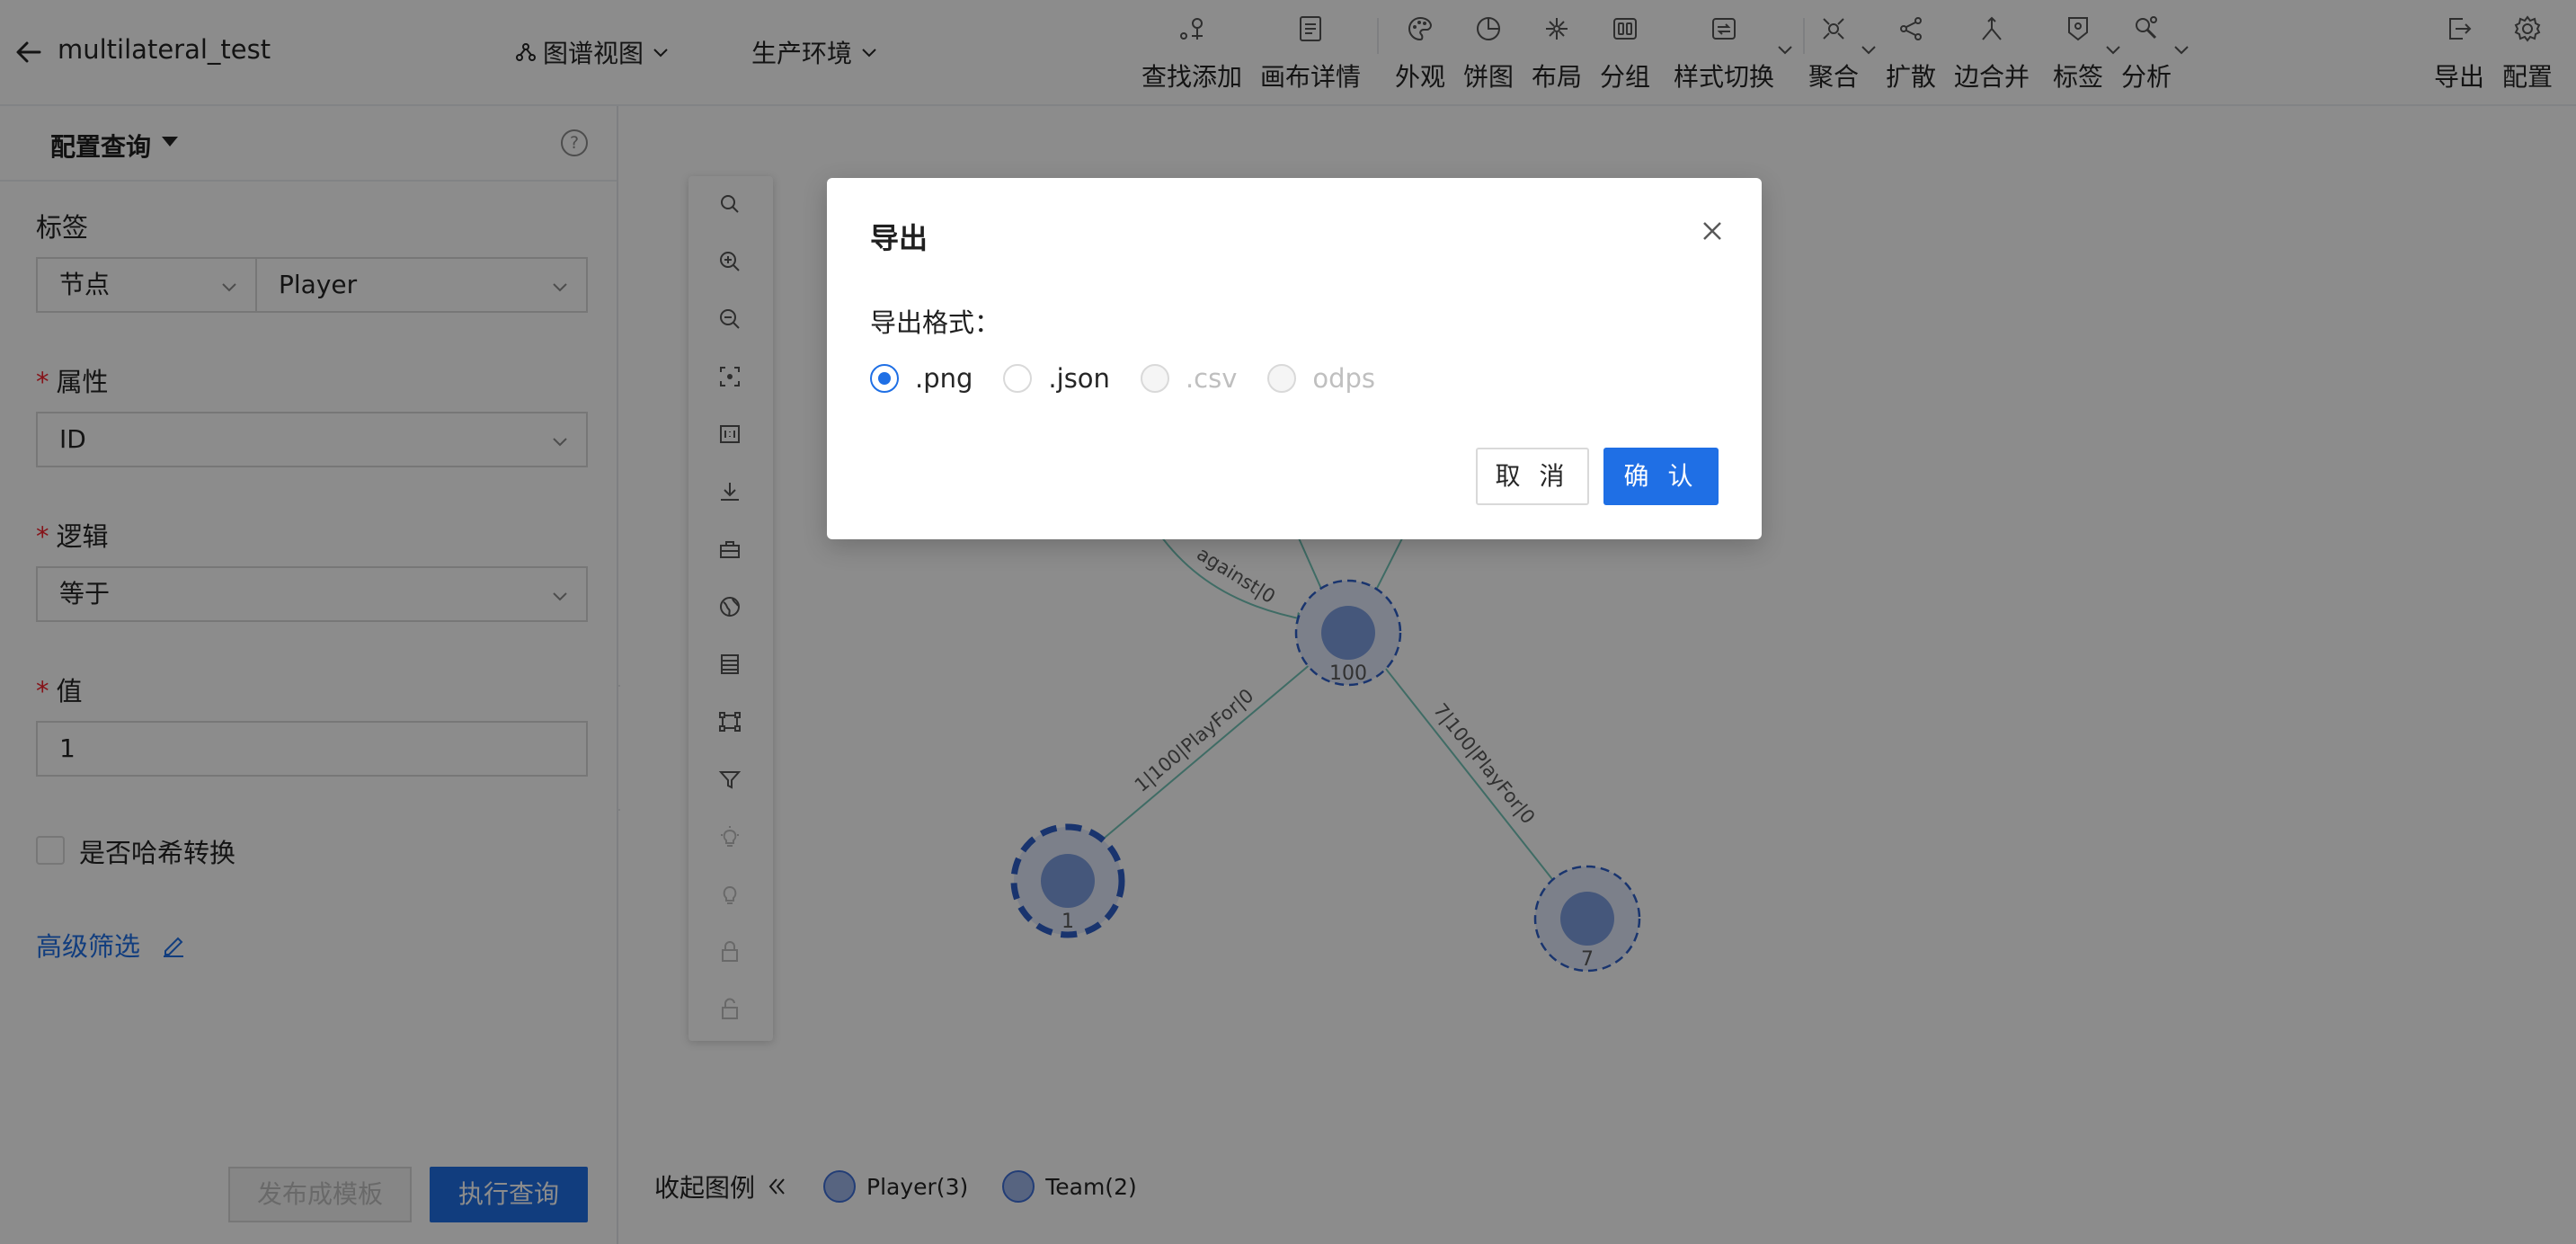 The image size is (2576, 1244). Describe the element at coordinates (1138, 378) in the screenshot. I see `export-format-radio-group: .png .json .csv odps` at that location.